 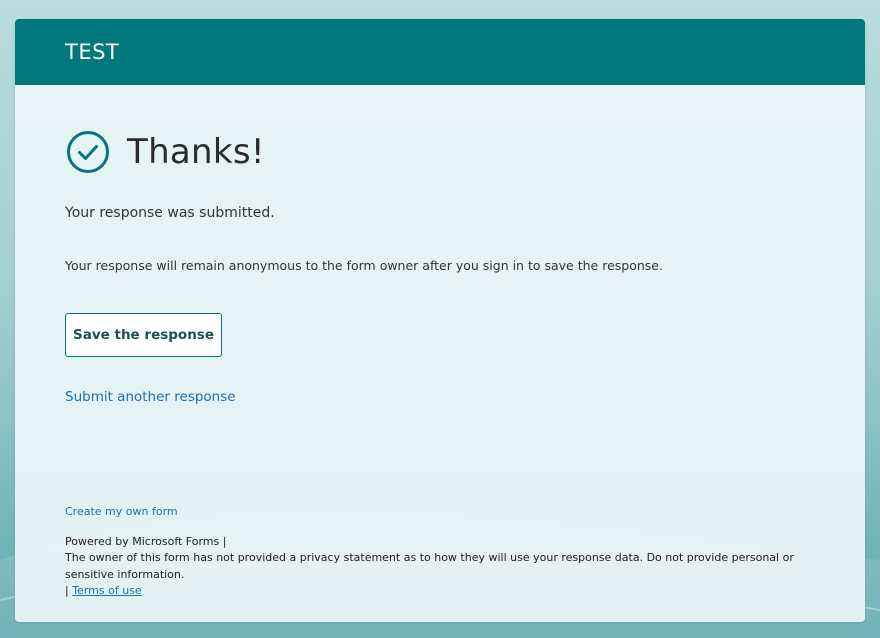 I want to click on create-form-link: Create my own form, so click(x=121, y=512).